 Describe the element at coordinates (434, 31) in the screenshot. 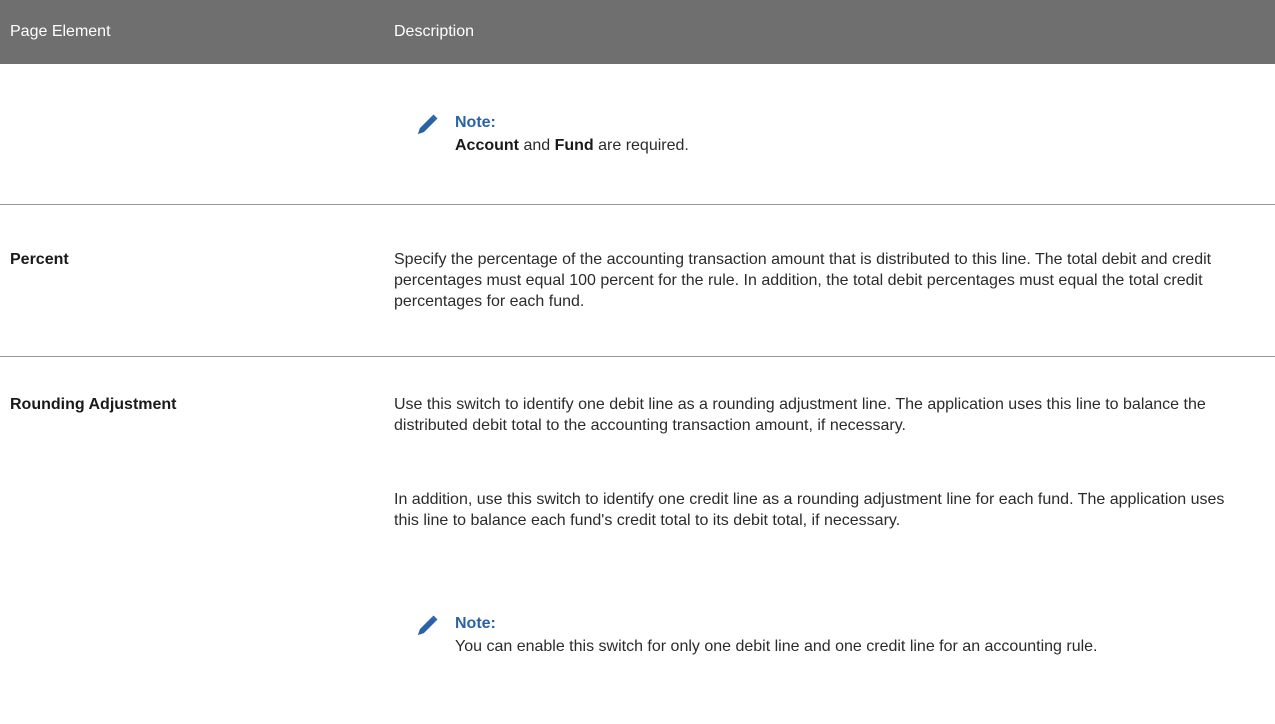

I see `column-header-description: Description` at that location.